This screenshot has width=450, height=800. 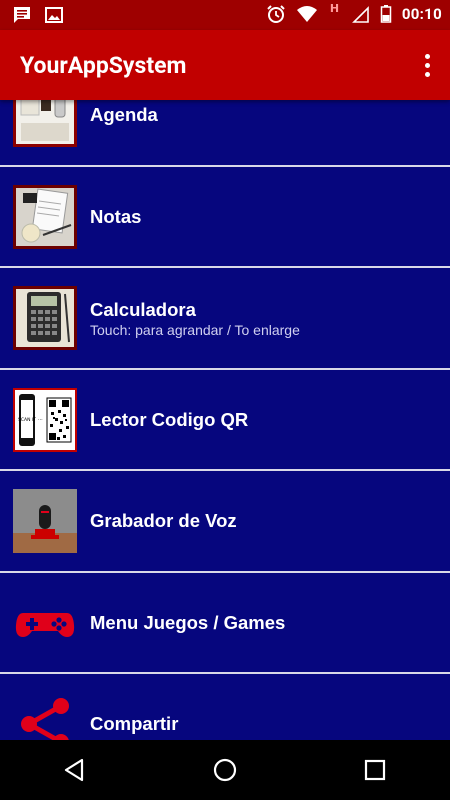 I want to click on menu-item-label: Agenda, so click(x=124, y=114).